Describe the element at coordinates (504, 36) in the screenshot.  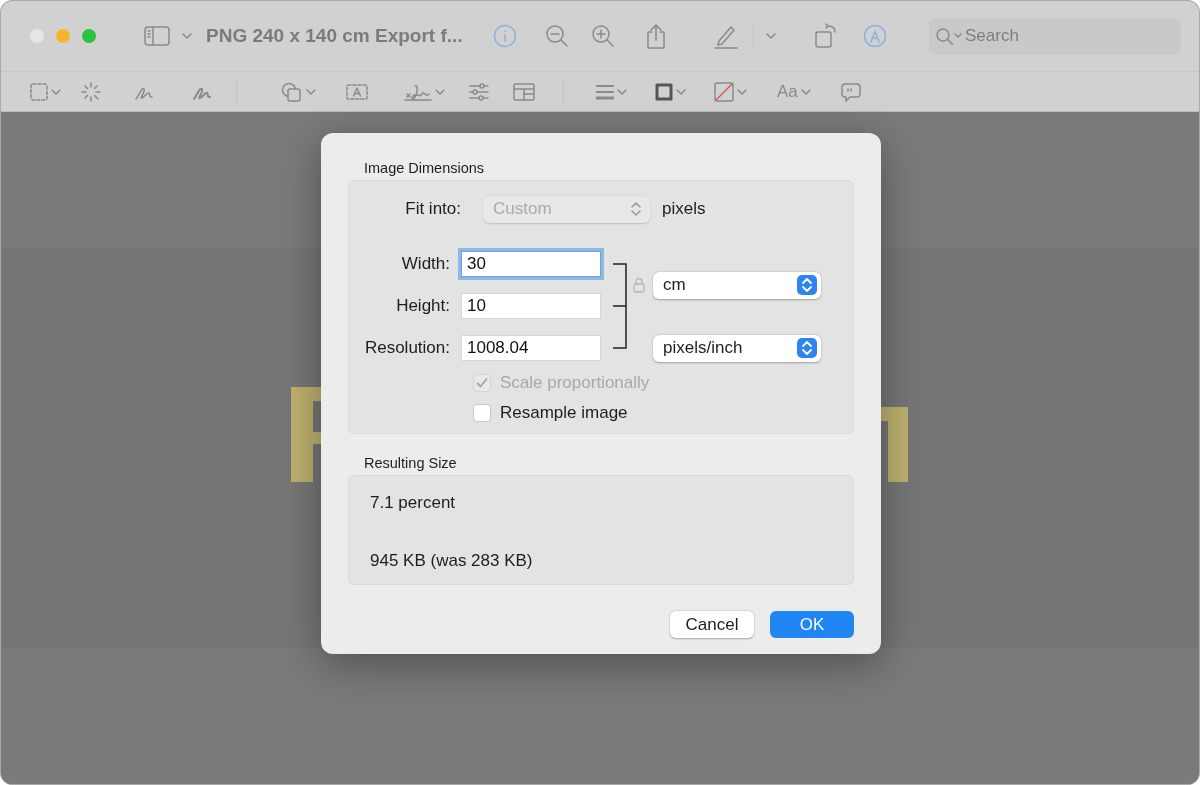
I see `info-icon` at that location.